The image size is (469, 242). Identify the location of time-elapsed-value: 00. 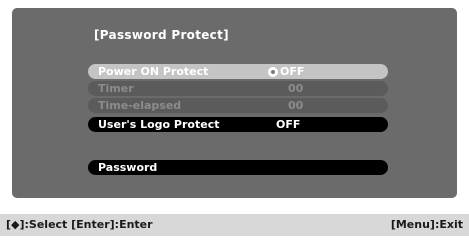
(296, 105).